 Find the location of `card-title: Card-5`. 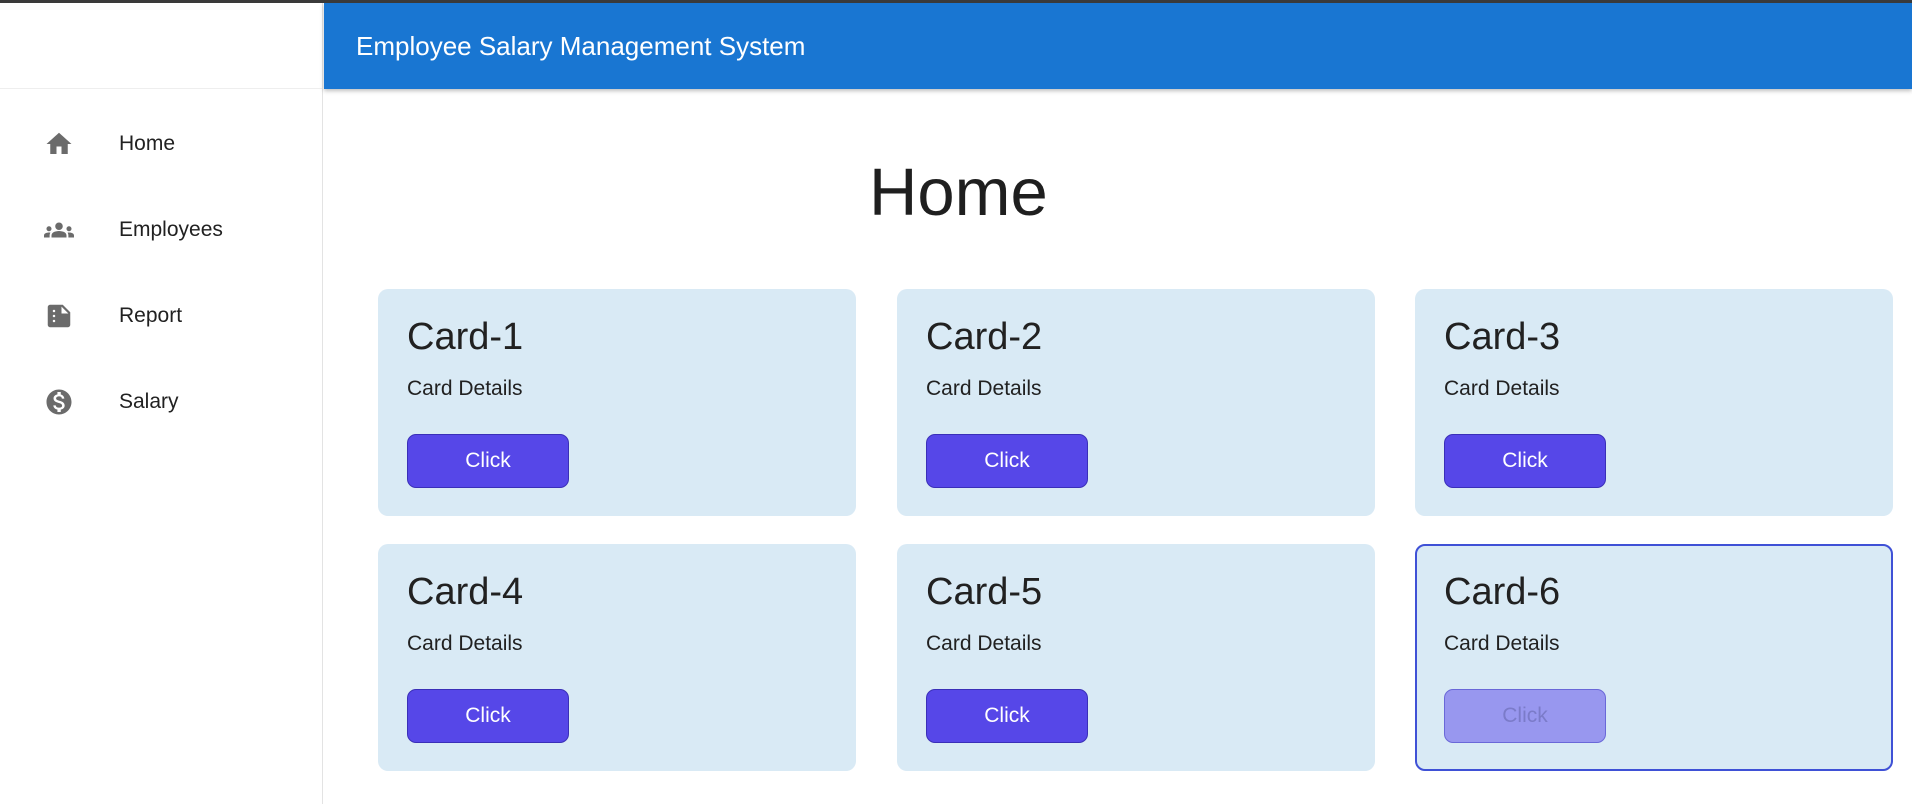

card-title: Card-5 is located at coordinates (984, 592).